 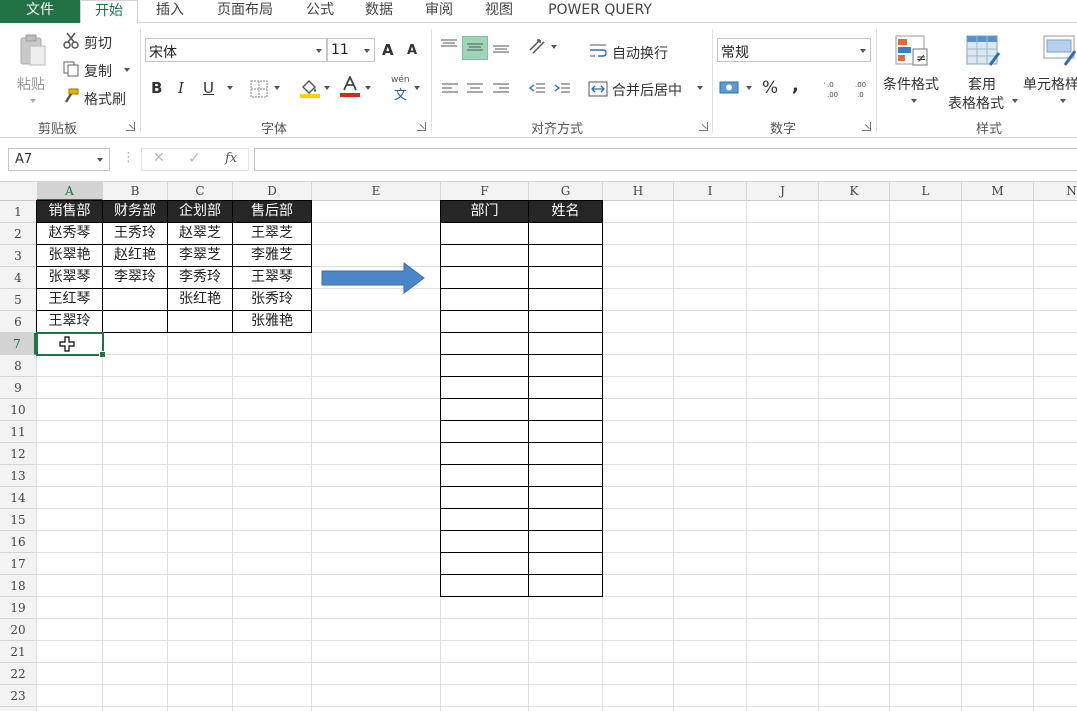 I want to click on name-box: A7, so click(x=59, y=159).